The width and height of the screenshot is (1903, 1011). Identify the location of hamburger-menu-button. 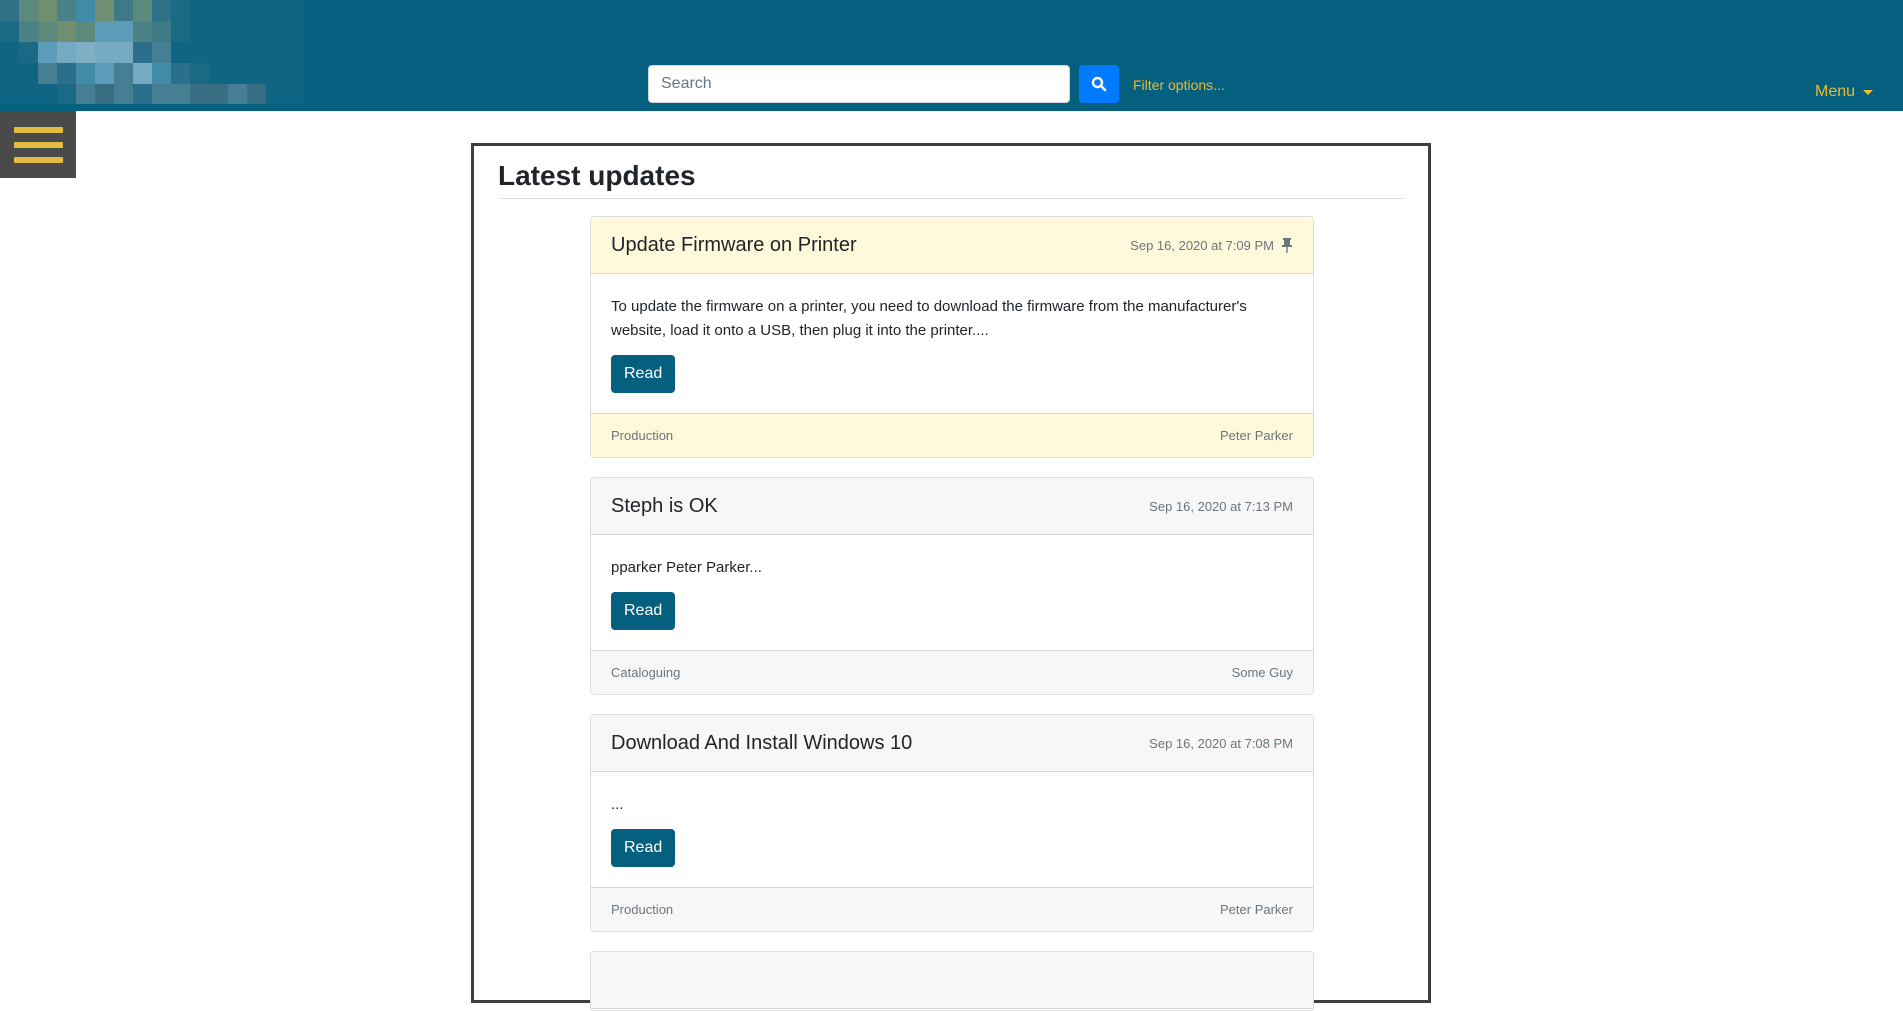
(38, 144).